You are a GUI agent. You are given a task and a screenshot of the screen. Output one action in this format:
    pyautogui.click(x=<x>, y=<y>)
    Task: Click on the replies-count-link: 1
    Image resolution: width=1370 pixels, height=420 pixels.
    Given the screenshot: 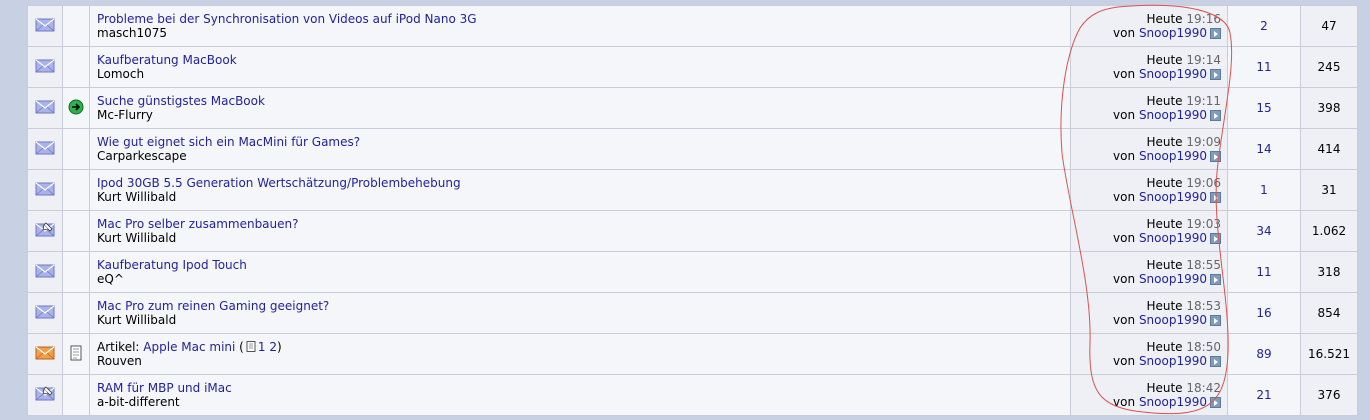 What is the action you would take?
    pyautogui.click(x=1264, y=190)
    